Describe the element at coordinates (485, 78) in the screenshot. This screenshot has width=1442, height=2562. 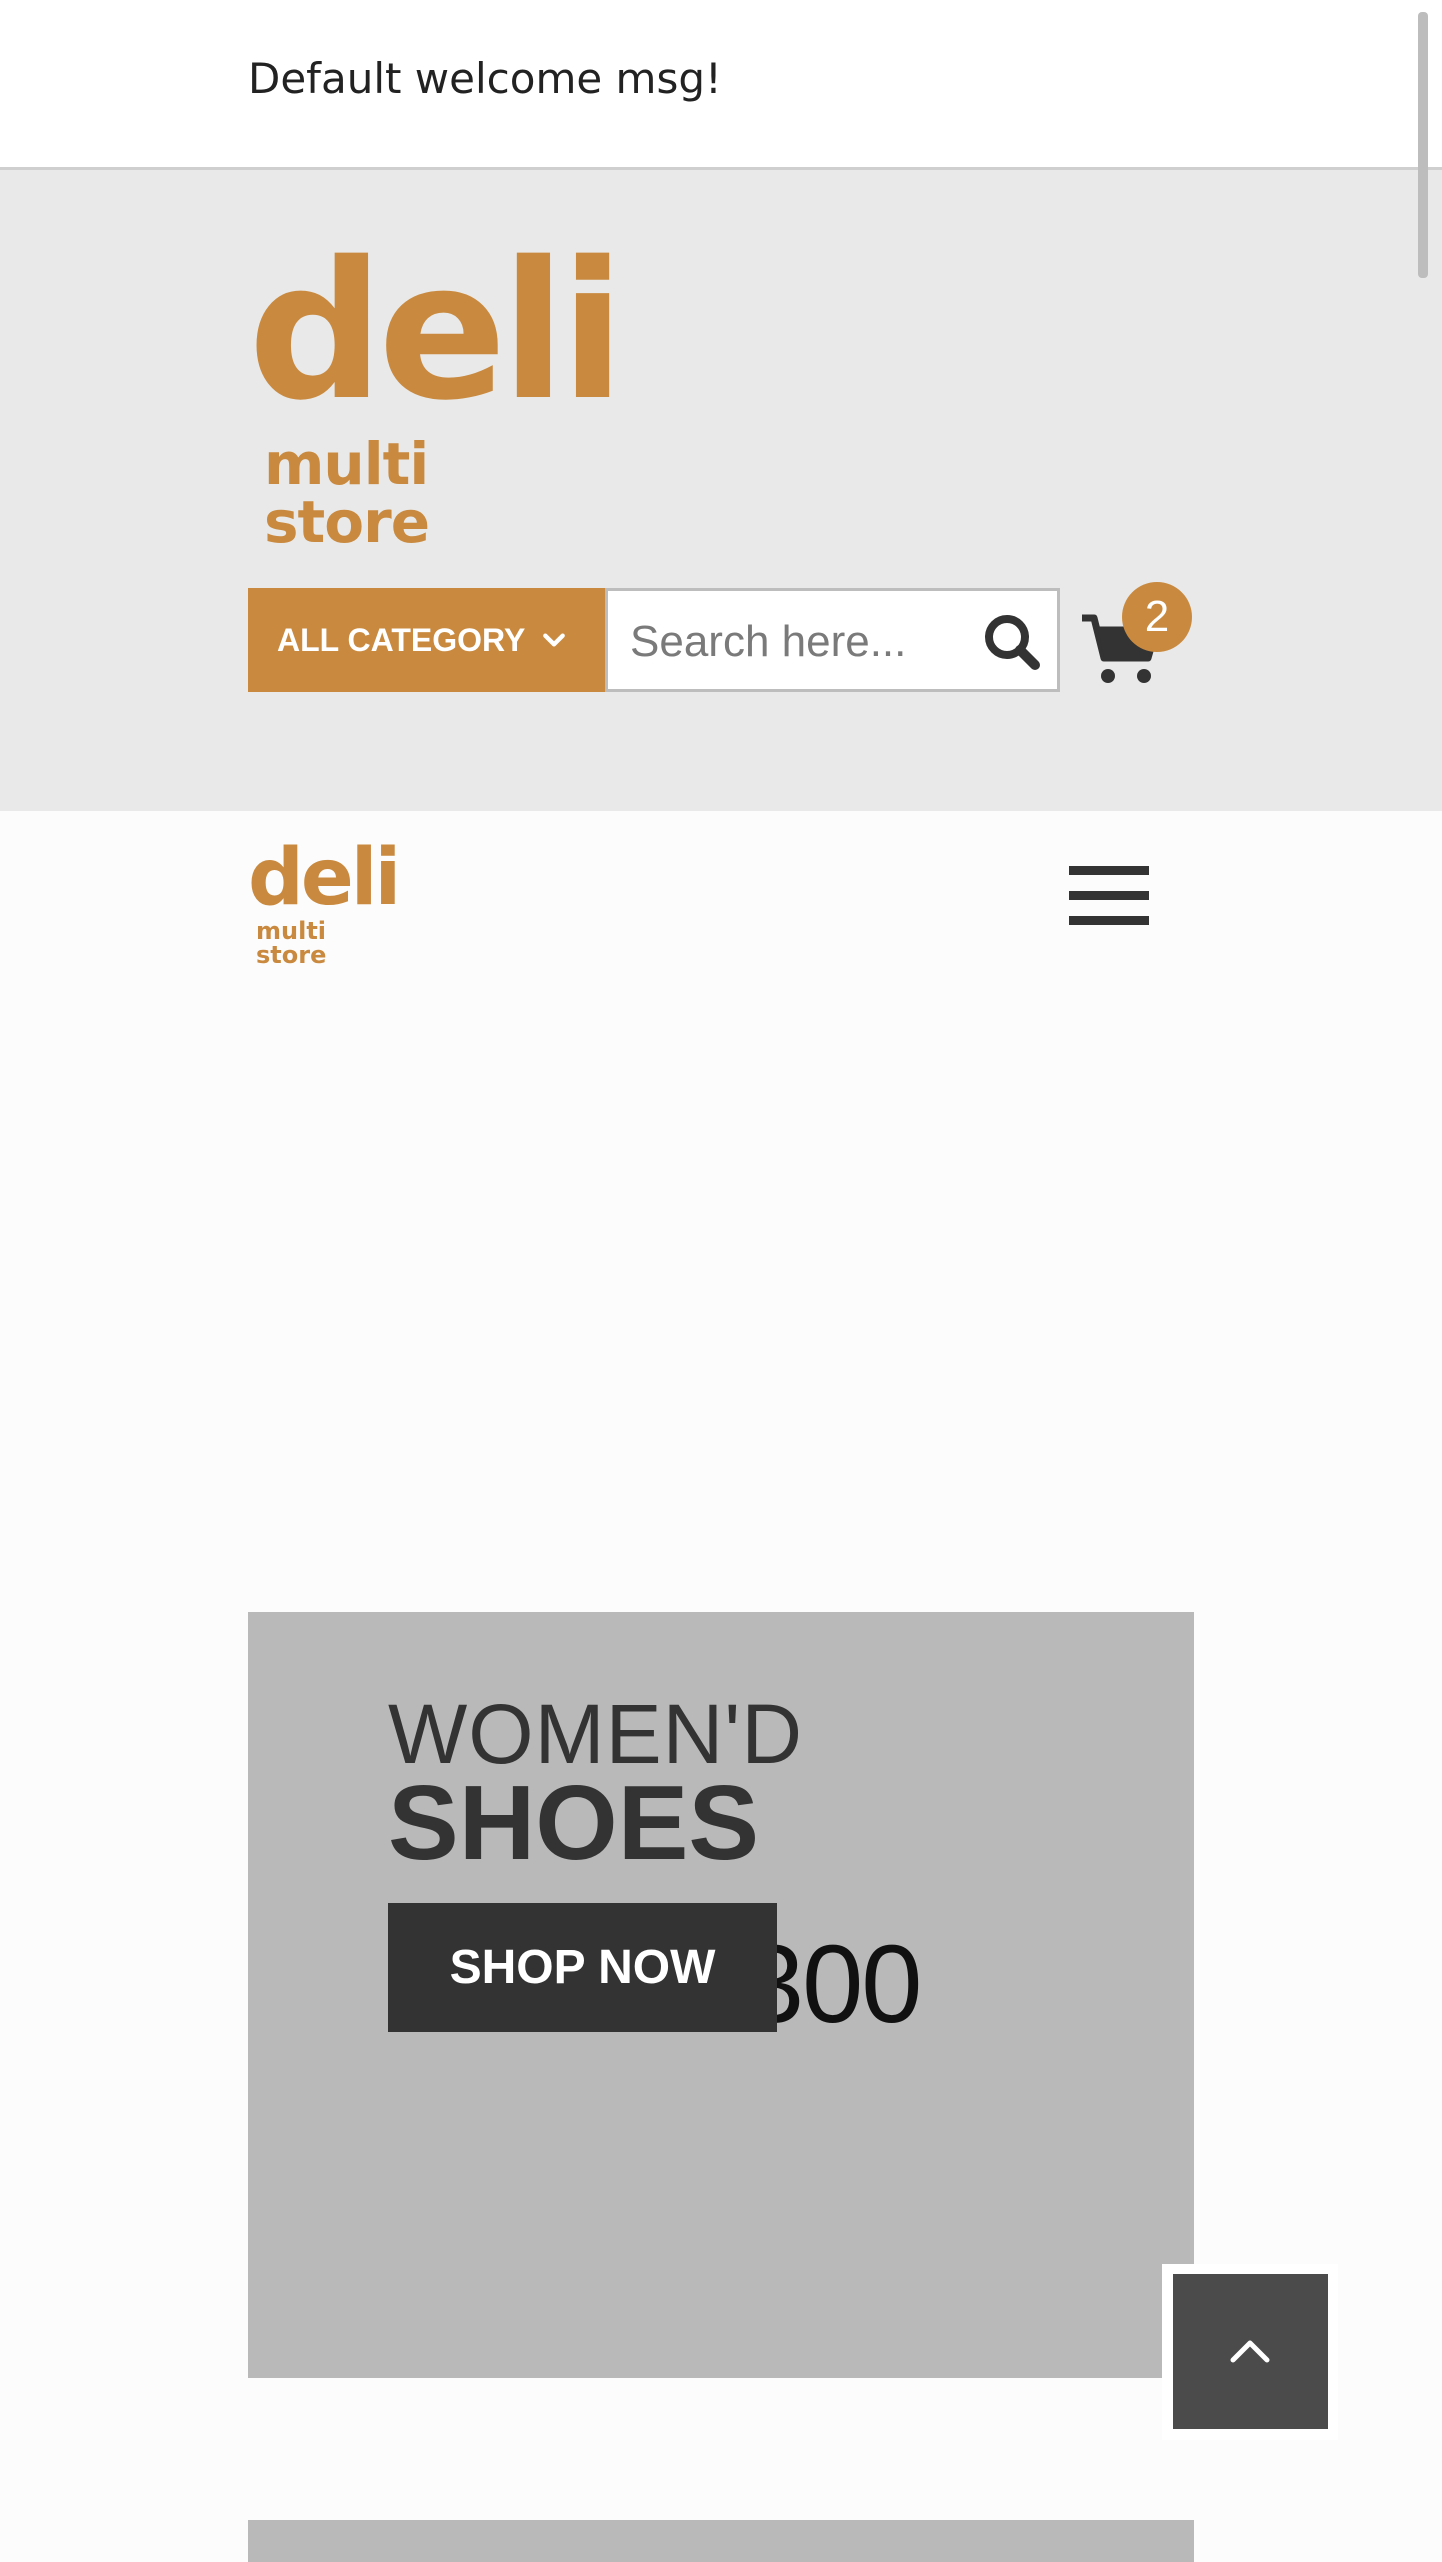
I see `welcome-message: Default welcome msg!` at that location.